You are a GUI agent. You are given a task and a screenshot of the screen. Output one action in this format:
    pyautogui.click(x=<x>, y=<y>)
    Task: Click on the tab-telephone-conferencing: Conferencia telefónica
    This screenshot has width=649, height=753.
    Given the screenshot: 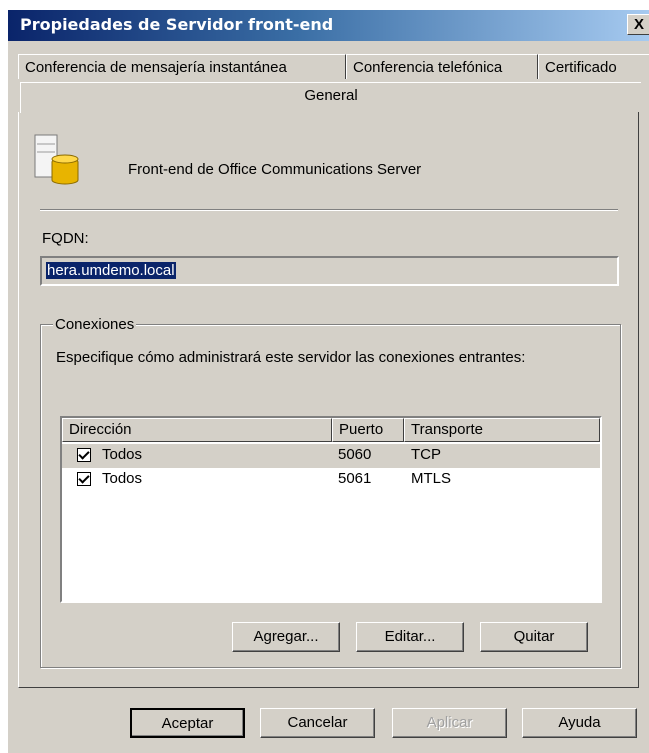 What is the action you would take?
    pyautogui.click(x=442, y=66)
    